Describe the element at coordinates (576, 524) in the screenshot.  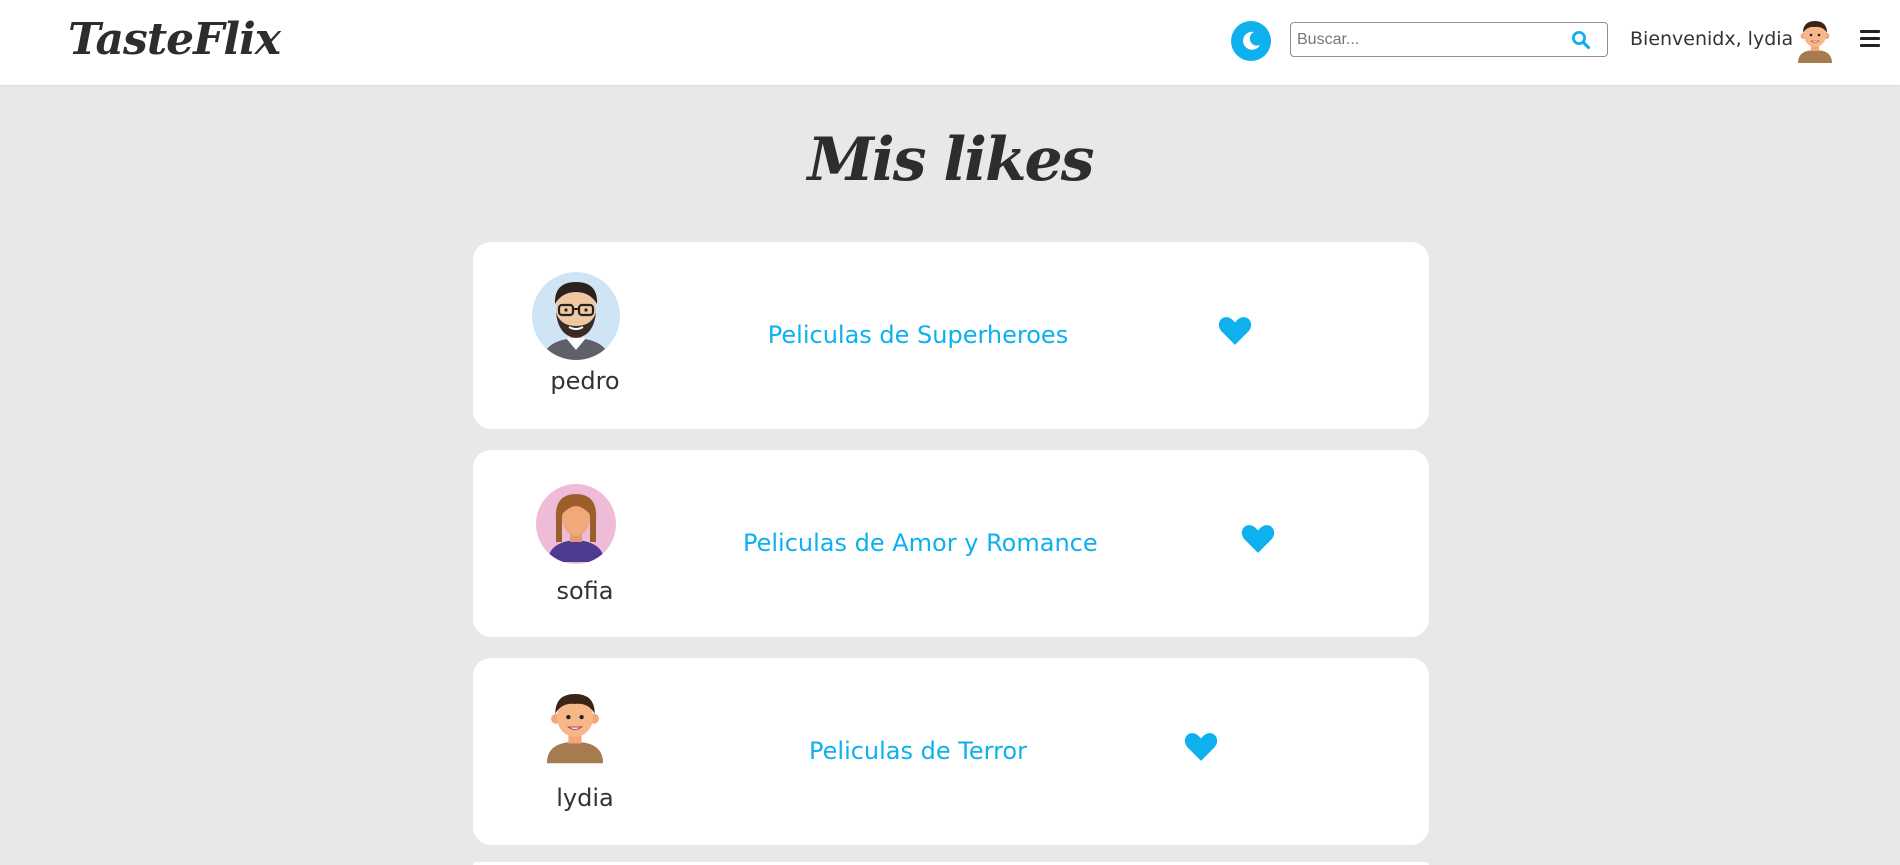
I see `user-avatar-sofia` at that location.